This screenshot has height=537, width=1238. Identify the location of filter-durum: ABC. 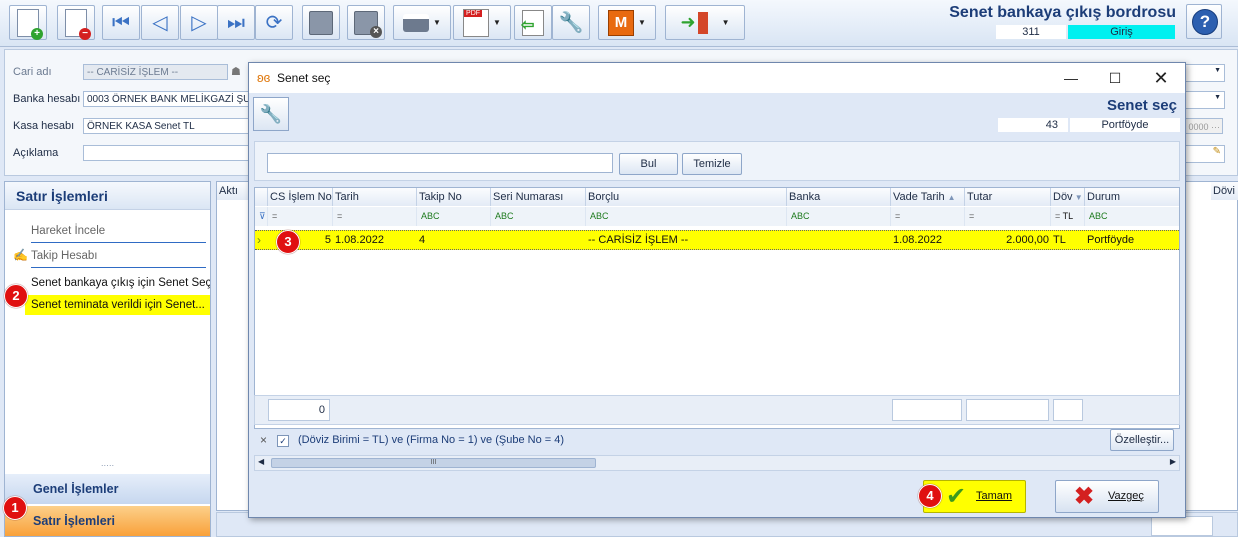
(1132, 216).